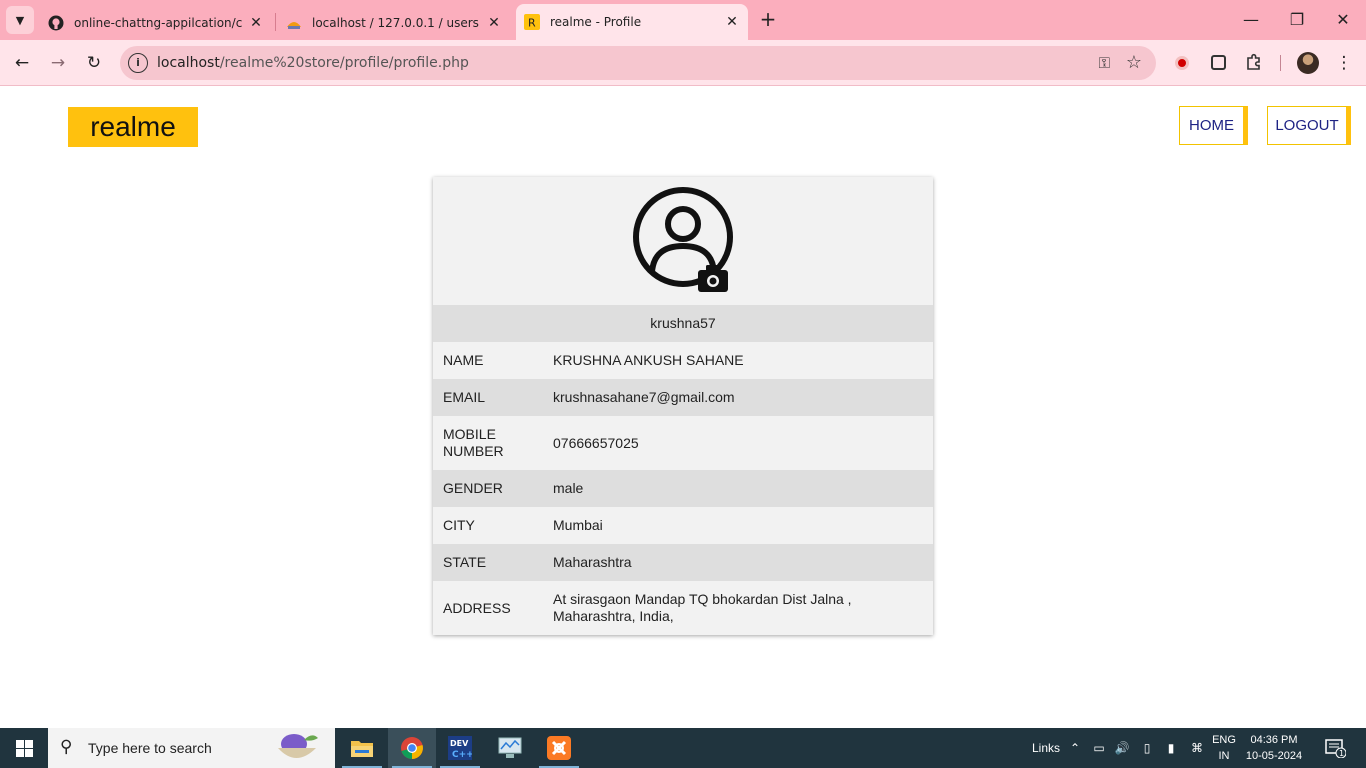 This screenshot has height=768, width=1366. What do you see at coordinates (1308, 63) in the screenshot?
I see `profile-avatar` at bounding box center [1308, 63].